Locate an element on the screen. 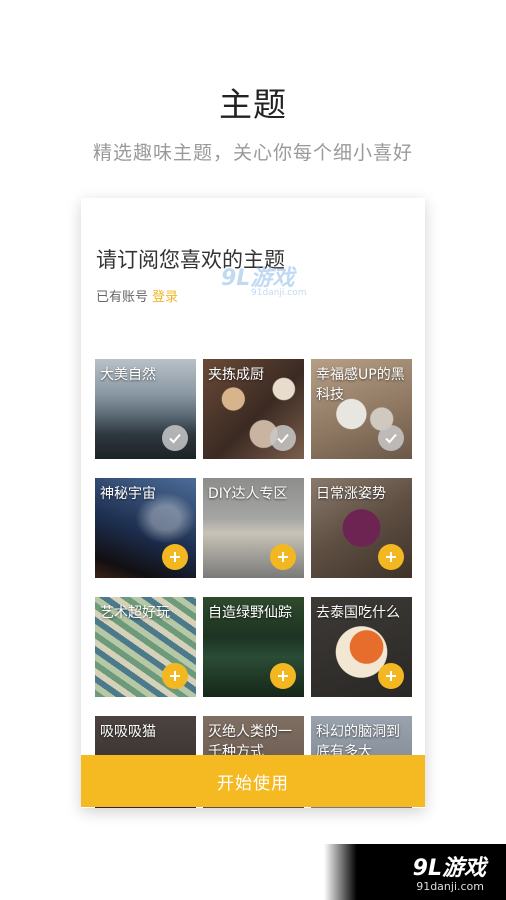 The height and width of the screenshot is (900, 506). account-line: 已有账号 登录 is located at coordinates (137, 295).